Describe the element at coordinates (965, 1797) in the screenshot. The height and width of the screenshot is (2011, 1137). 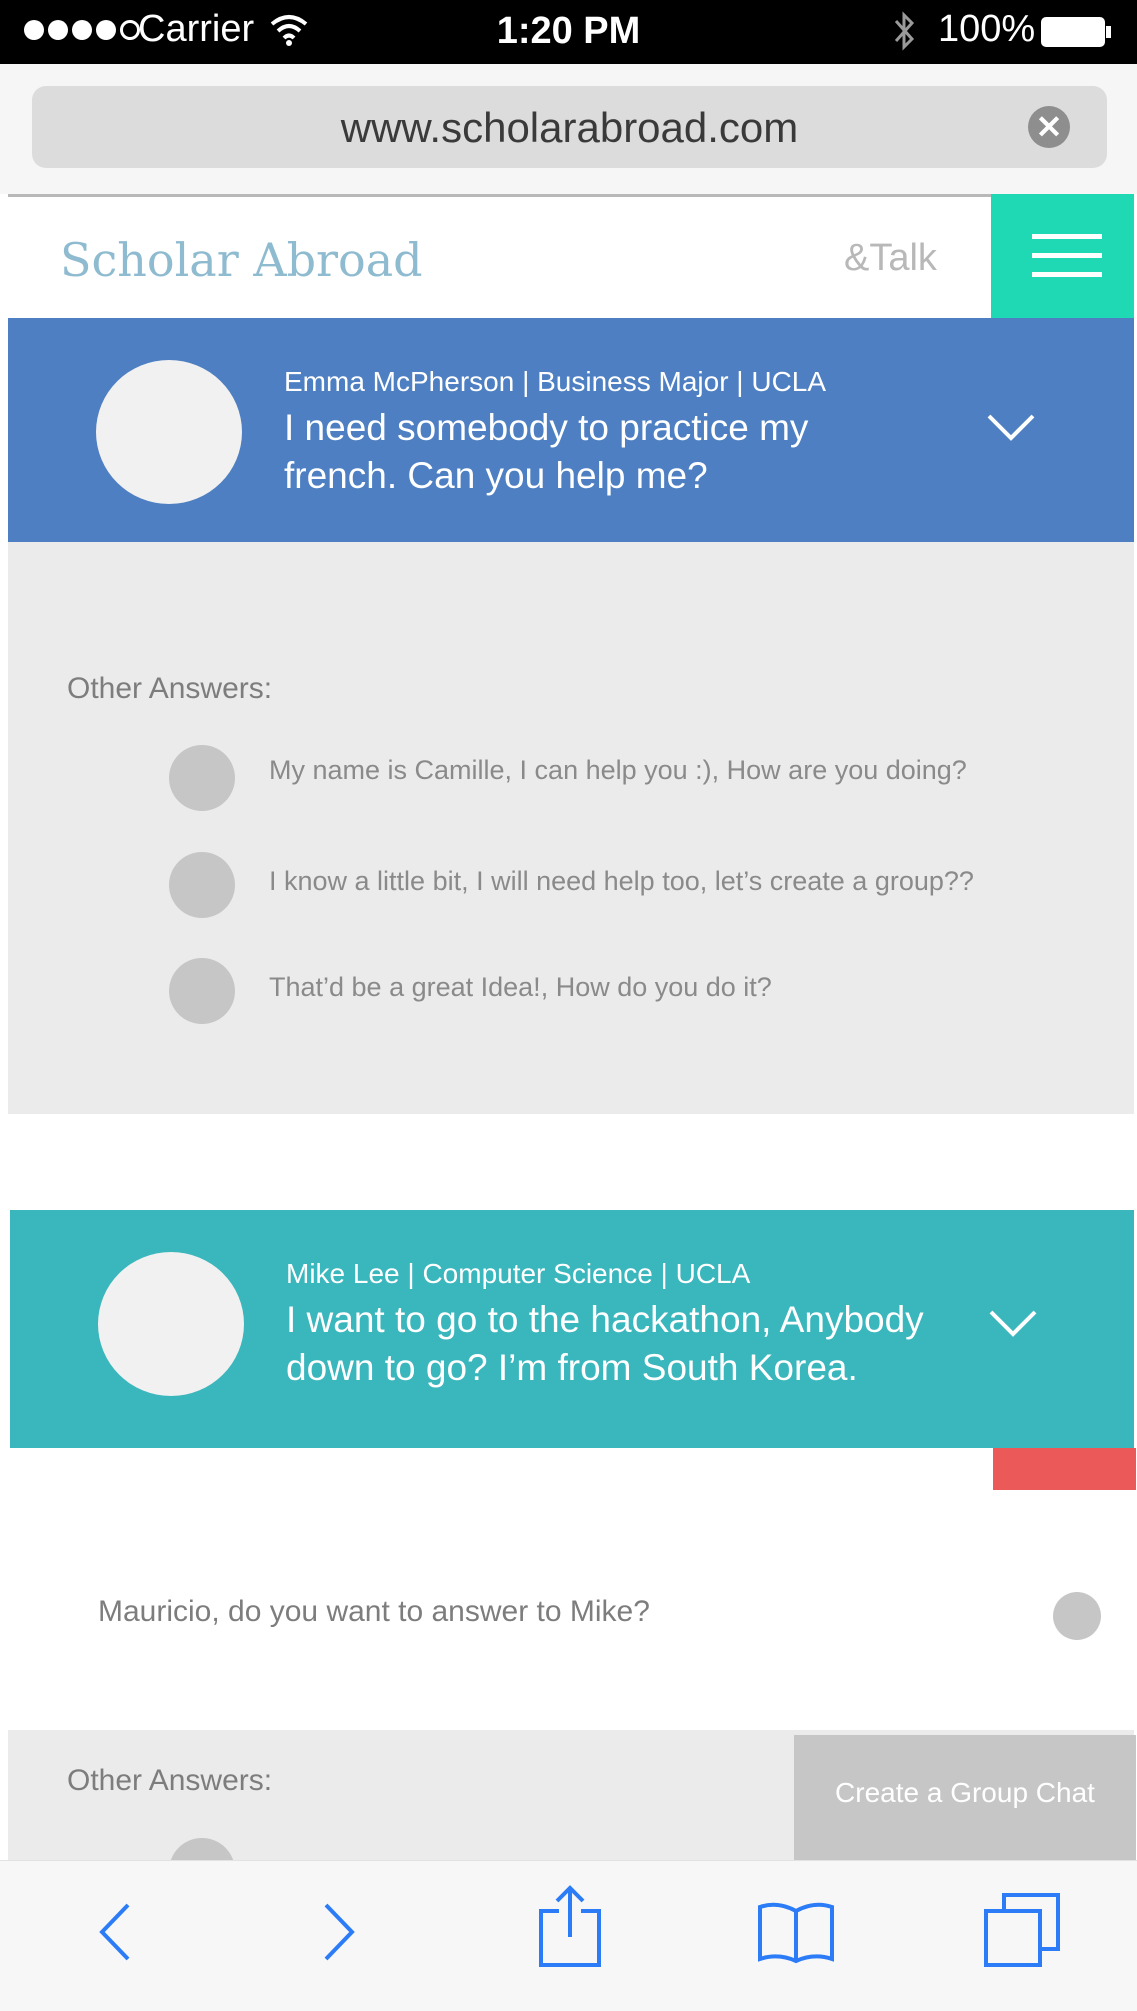
I see `create-group-chat-button: Create a Group Chat` at that location.